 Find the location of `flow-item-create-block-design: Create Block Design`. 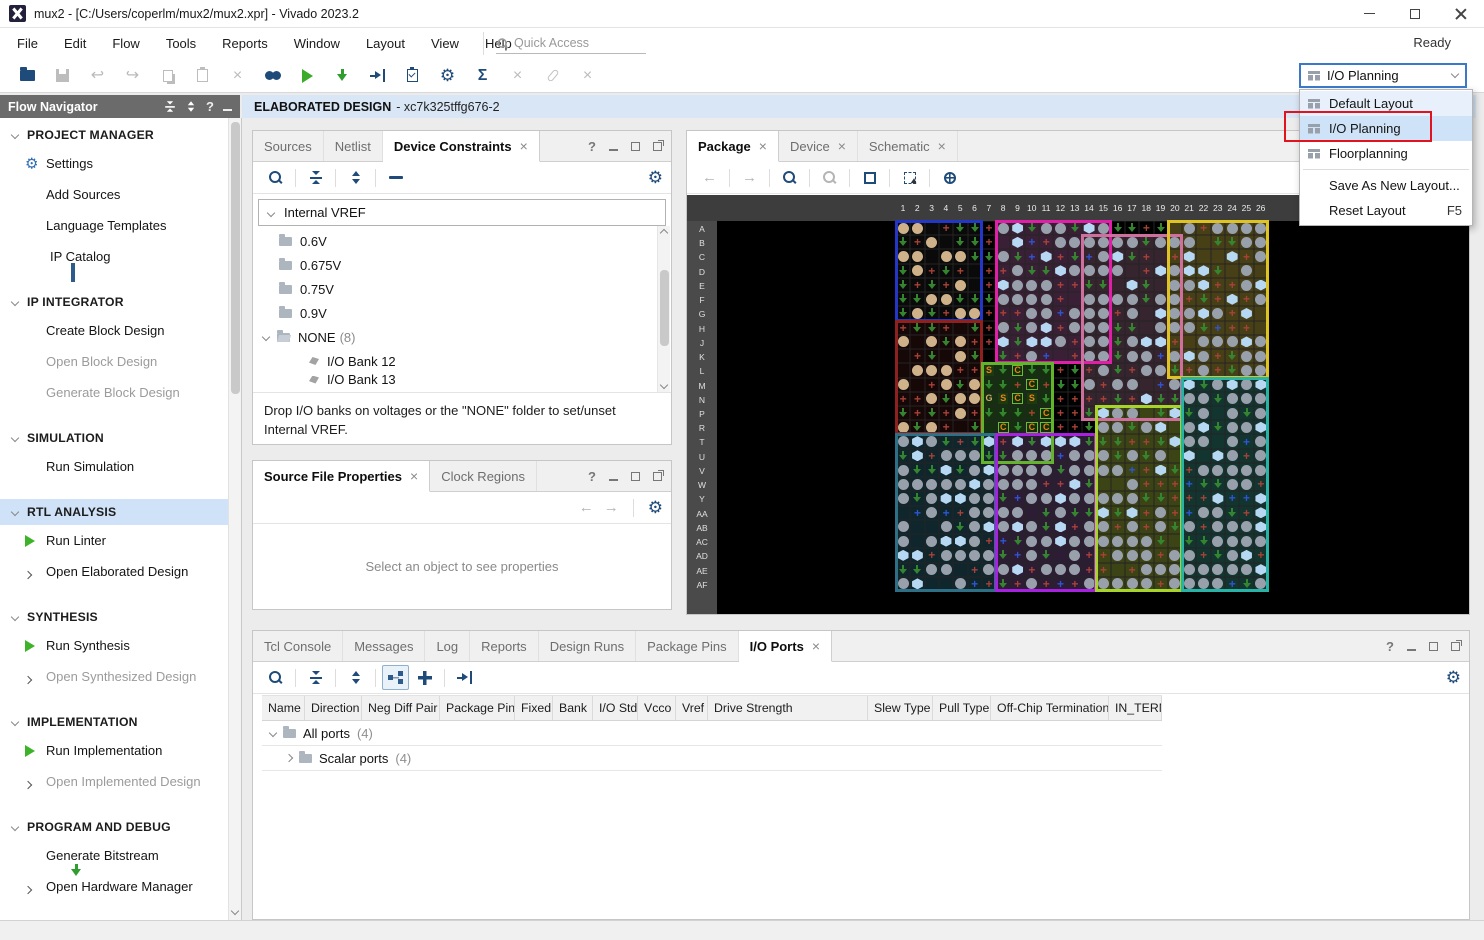

flow-item-create-block-design: Create Block Design is located at coordinates (114, 330).